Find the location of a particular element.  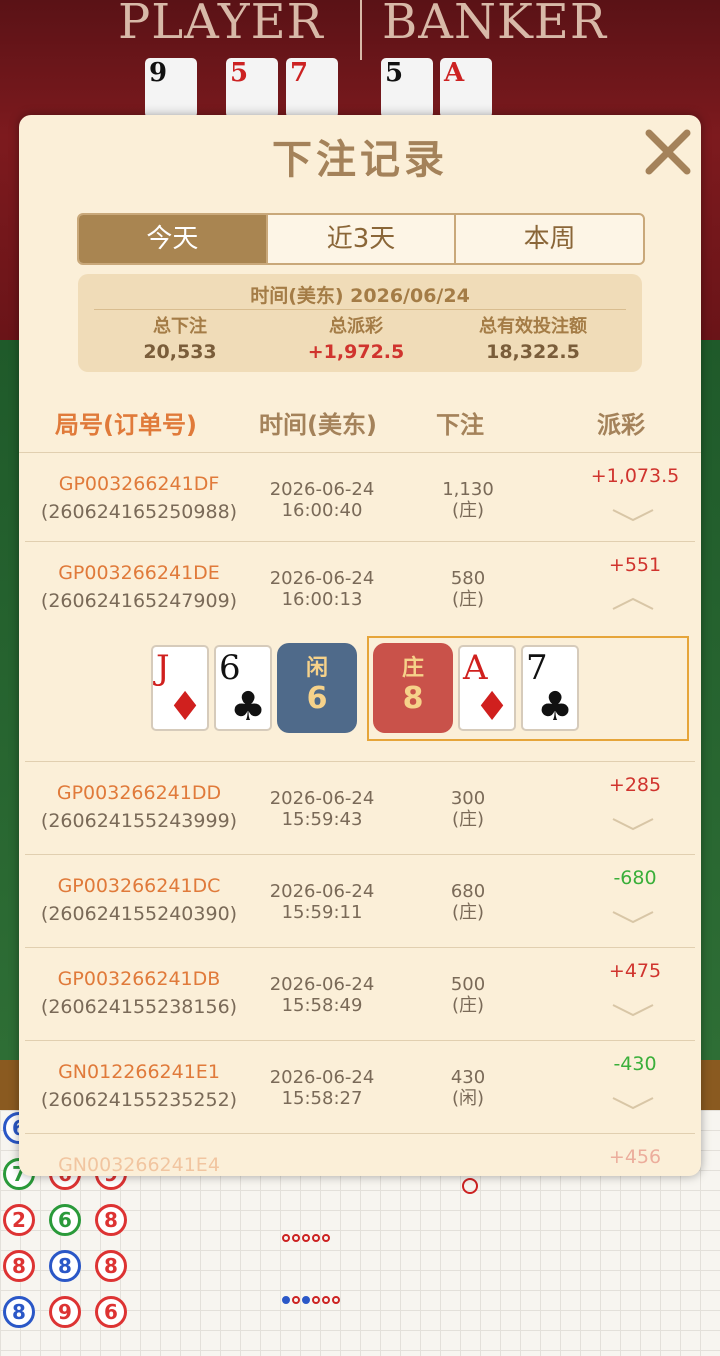

time-cell: 2026-06-24 15:58:27 is located at coordinates (322, 1088).